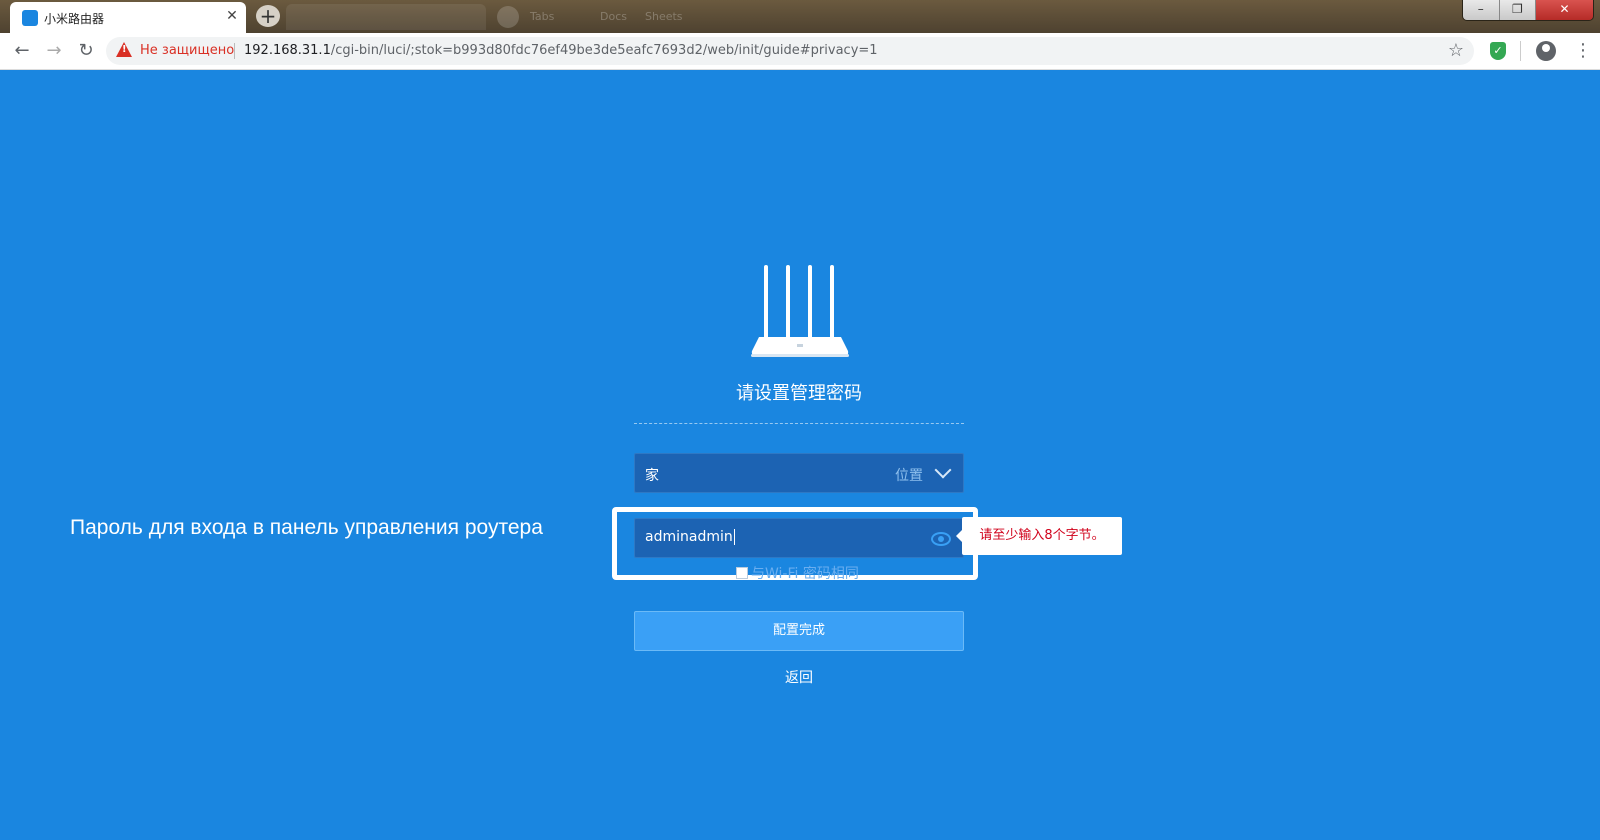 This screenshot has width=1600, height=840. Describe the element at coordinates (1520, 51) in the screenshot. I see `toolbar-divider` at that location.